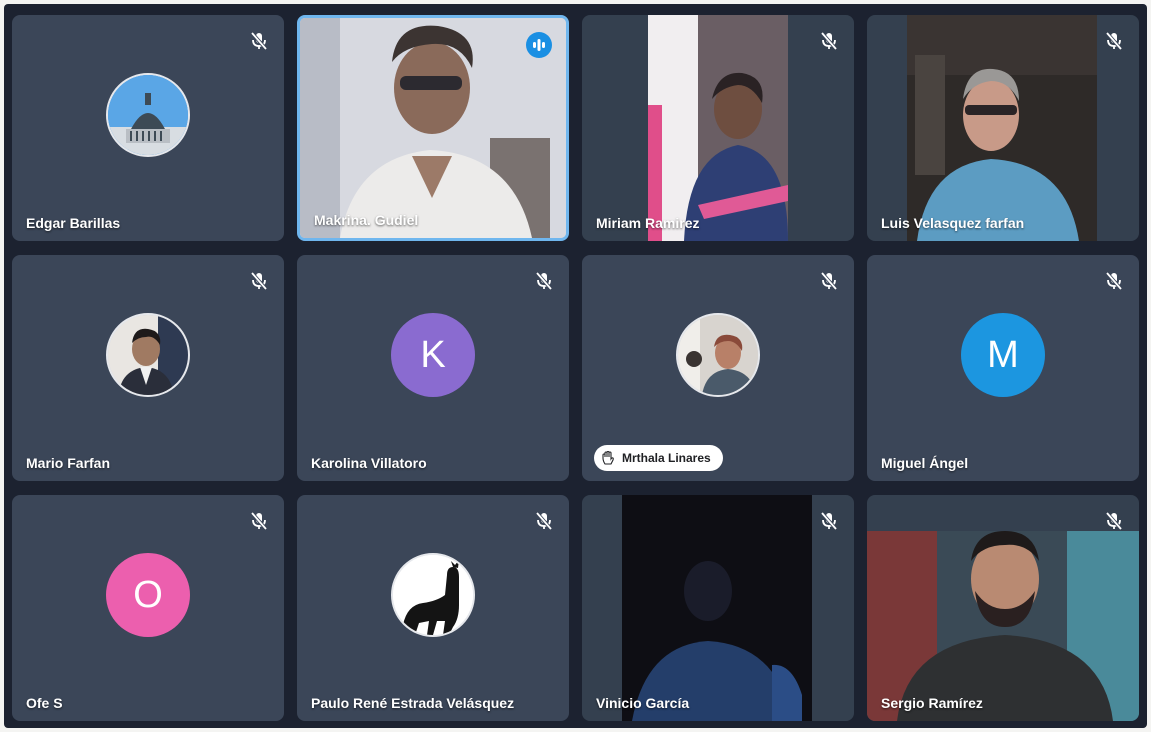 The image size is (1151, 732). What do you see at coordinates (666, 458) in the screenshot?
I see `participant-name: Mrthala Linares` at bounding box center [666, 458].